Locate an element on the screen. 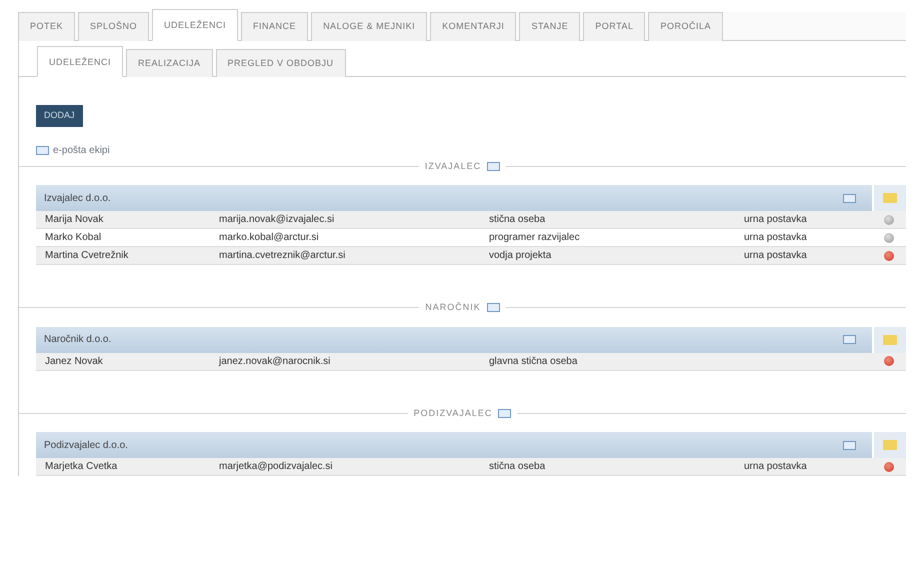 This screenshot has width=922, height=572. email-link: marjetka@podizvajalec.si is located at coordinates (276, 466).